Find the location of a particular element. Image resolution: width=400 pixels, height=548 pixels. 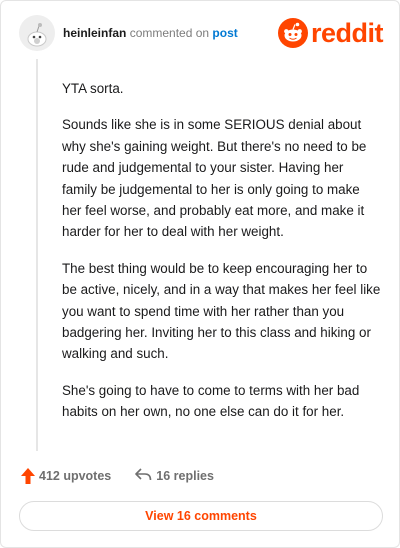

upvote-arrow-icon is located at coordinates (28, 476).